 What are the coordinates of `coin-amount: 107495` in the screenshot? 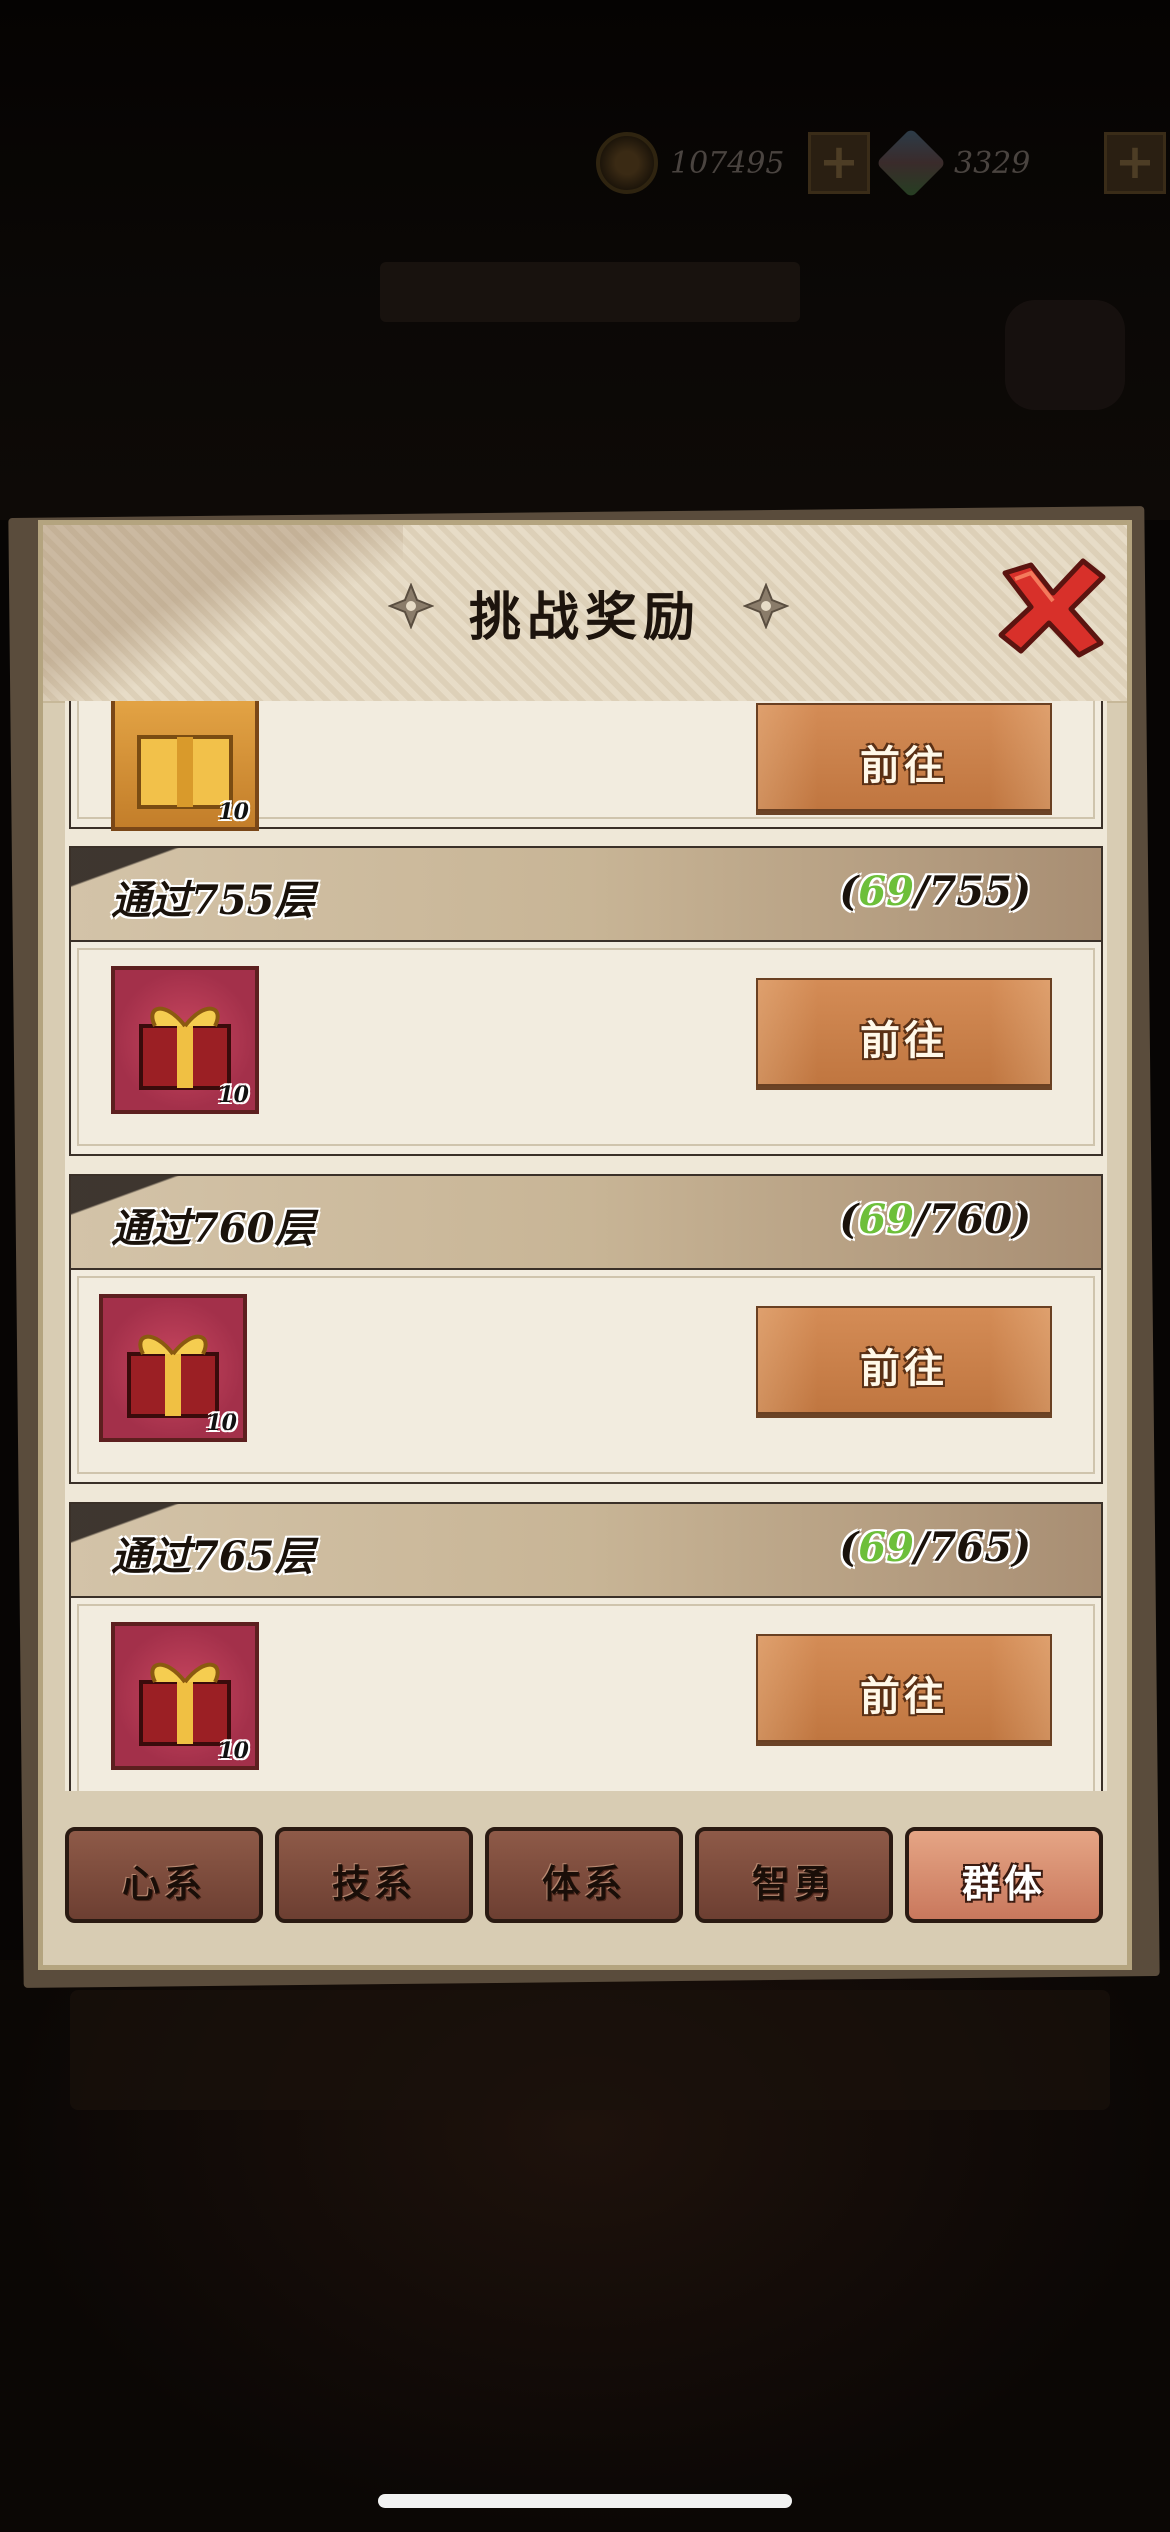 It's located at (727, 163).